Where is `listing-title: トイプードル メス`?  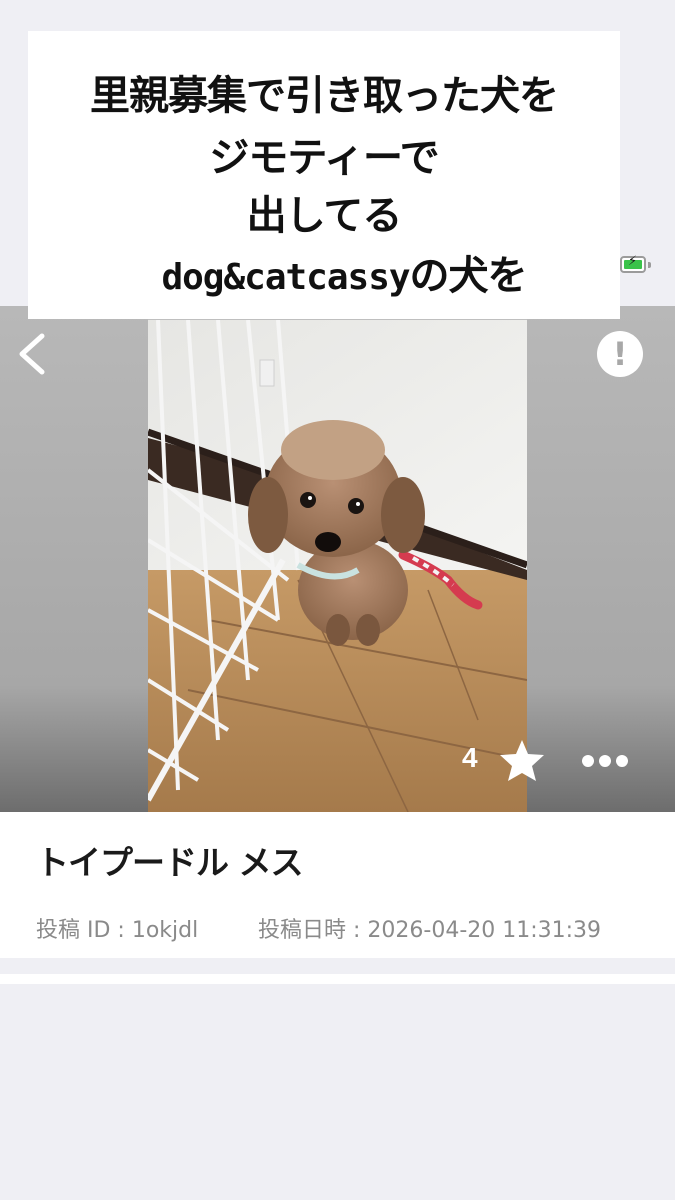
listing-title: トイプードル メス is located at coordinates (169, 862).